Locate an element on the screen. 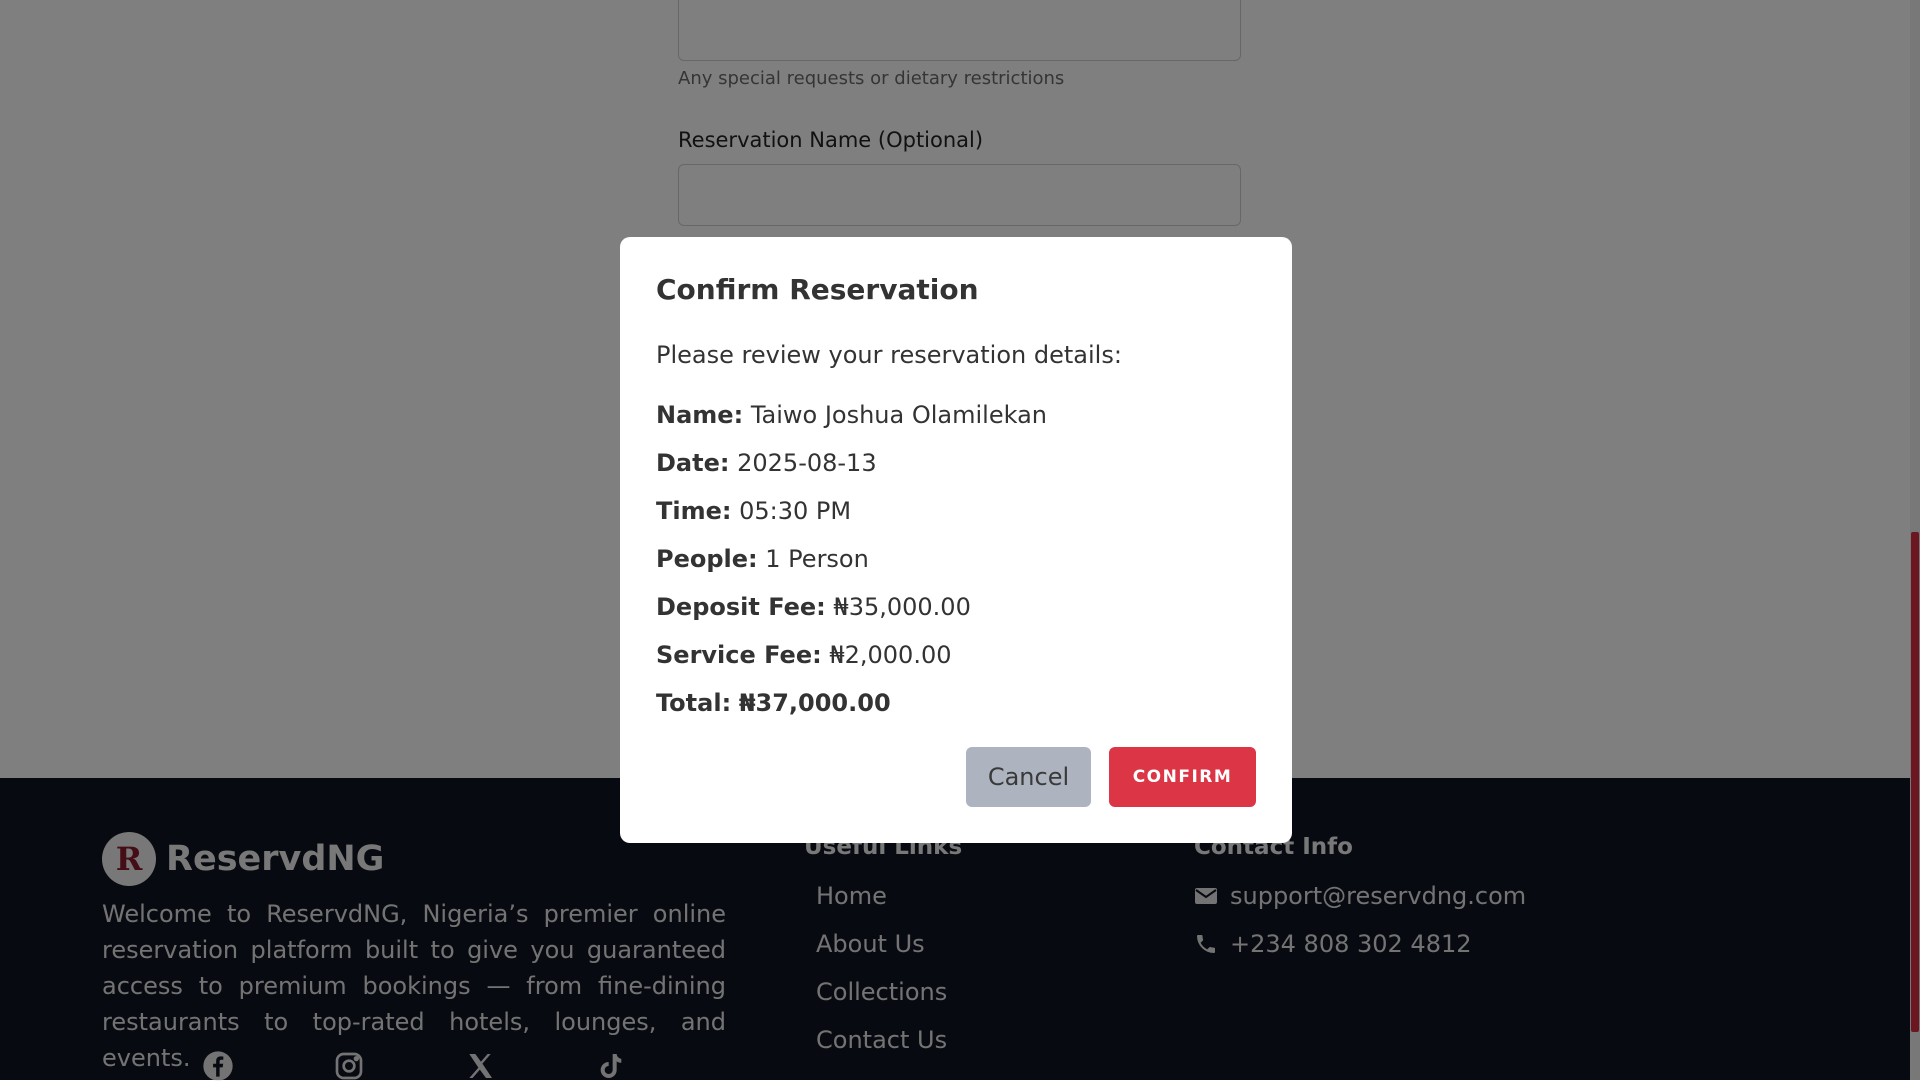  detail-total: Total: ₦37,000.00 is located at coordinates (773, 703).